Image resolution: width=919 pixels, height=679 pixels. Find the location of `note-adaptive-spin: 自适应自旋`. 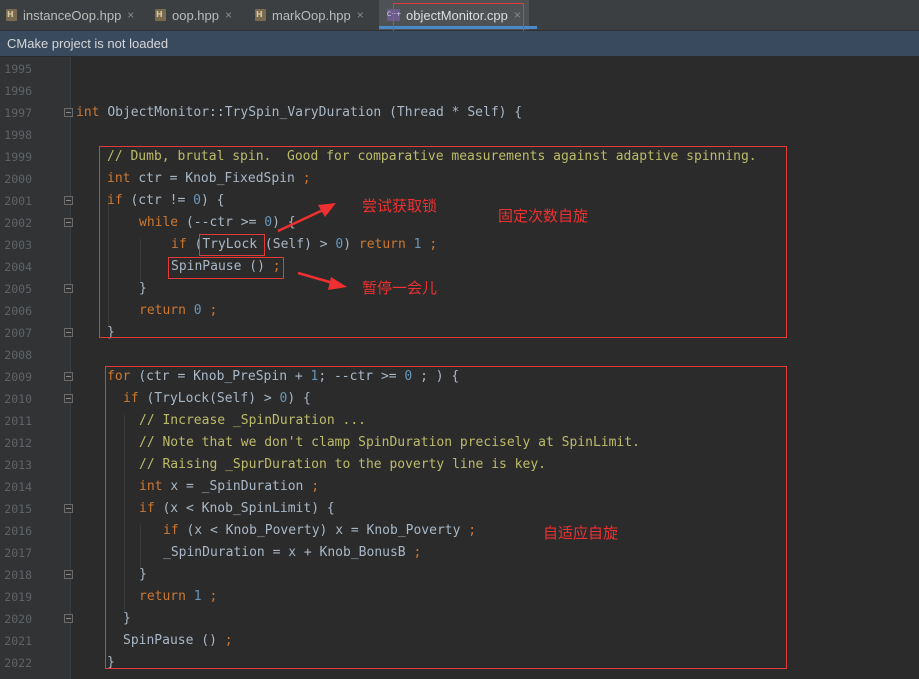

note-adaptive-spin: 自适应自旋 is located at coordinates (581, 533).